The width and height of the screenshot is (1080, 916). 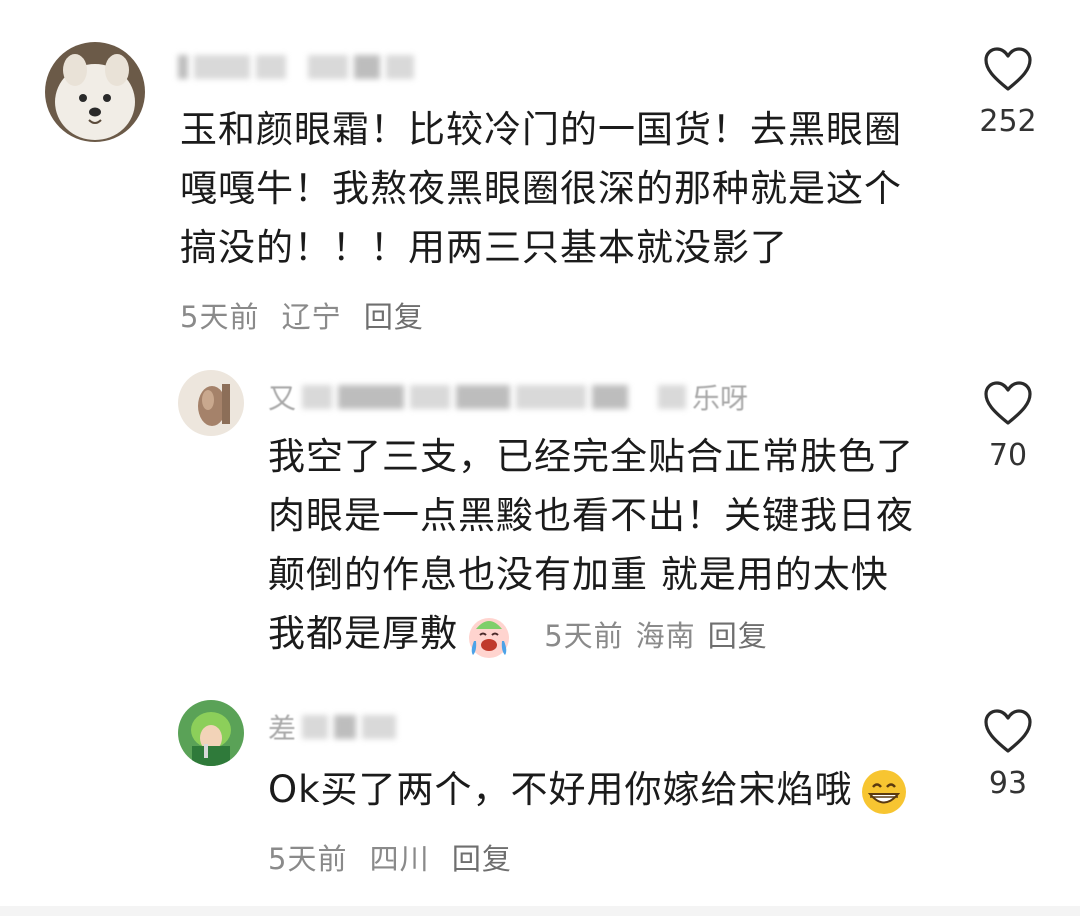 I want to click on comment-text: Ok买了两个，不好用你嫁给宋焰哦, so click(x=591, y=789).